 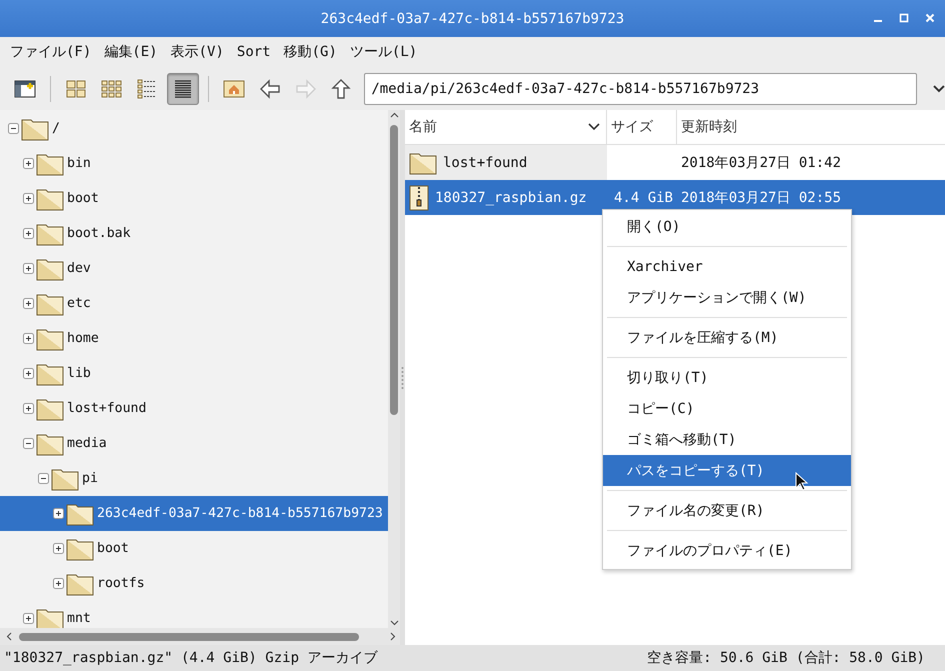 I want to click on file-row: 180327_raspbian.gz 4.4 GiB 2018年03月27日 02:55, so click(x=675, y=197).